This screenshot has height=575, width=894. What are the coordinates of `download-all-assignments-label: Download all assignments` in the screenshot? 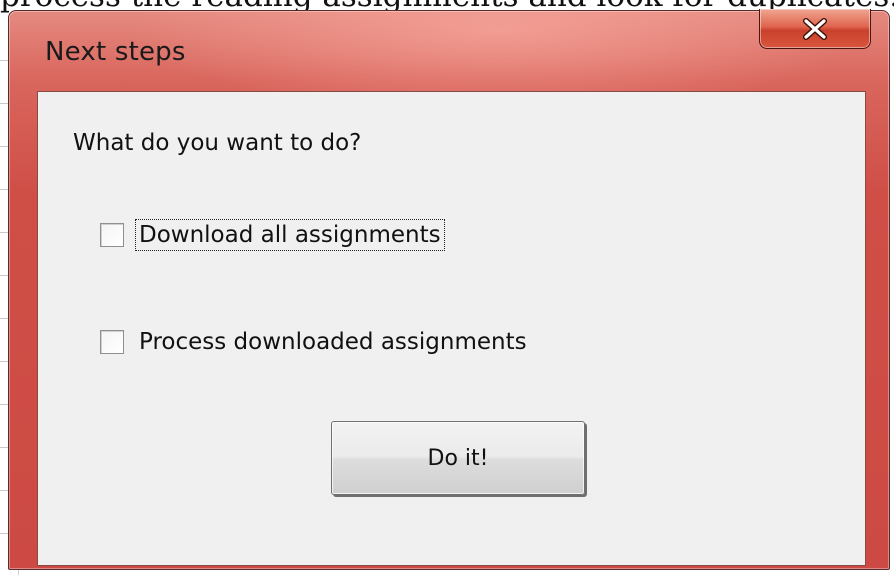 It's located at (290, 235).